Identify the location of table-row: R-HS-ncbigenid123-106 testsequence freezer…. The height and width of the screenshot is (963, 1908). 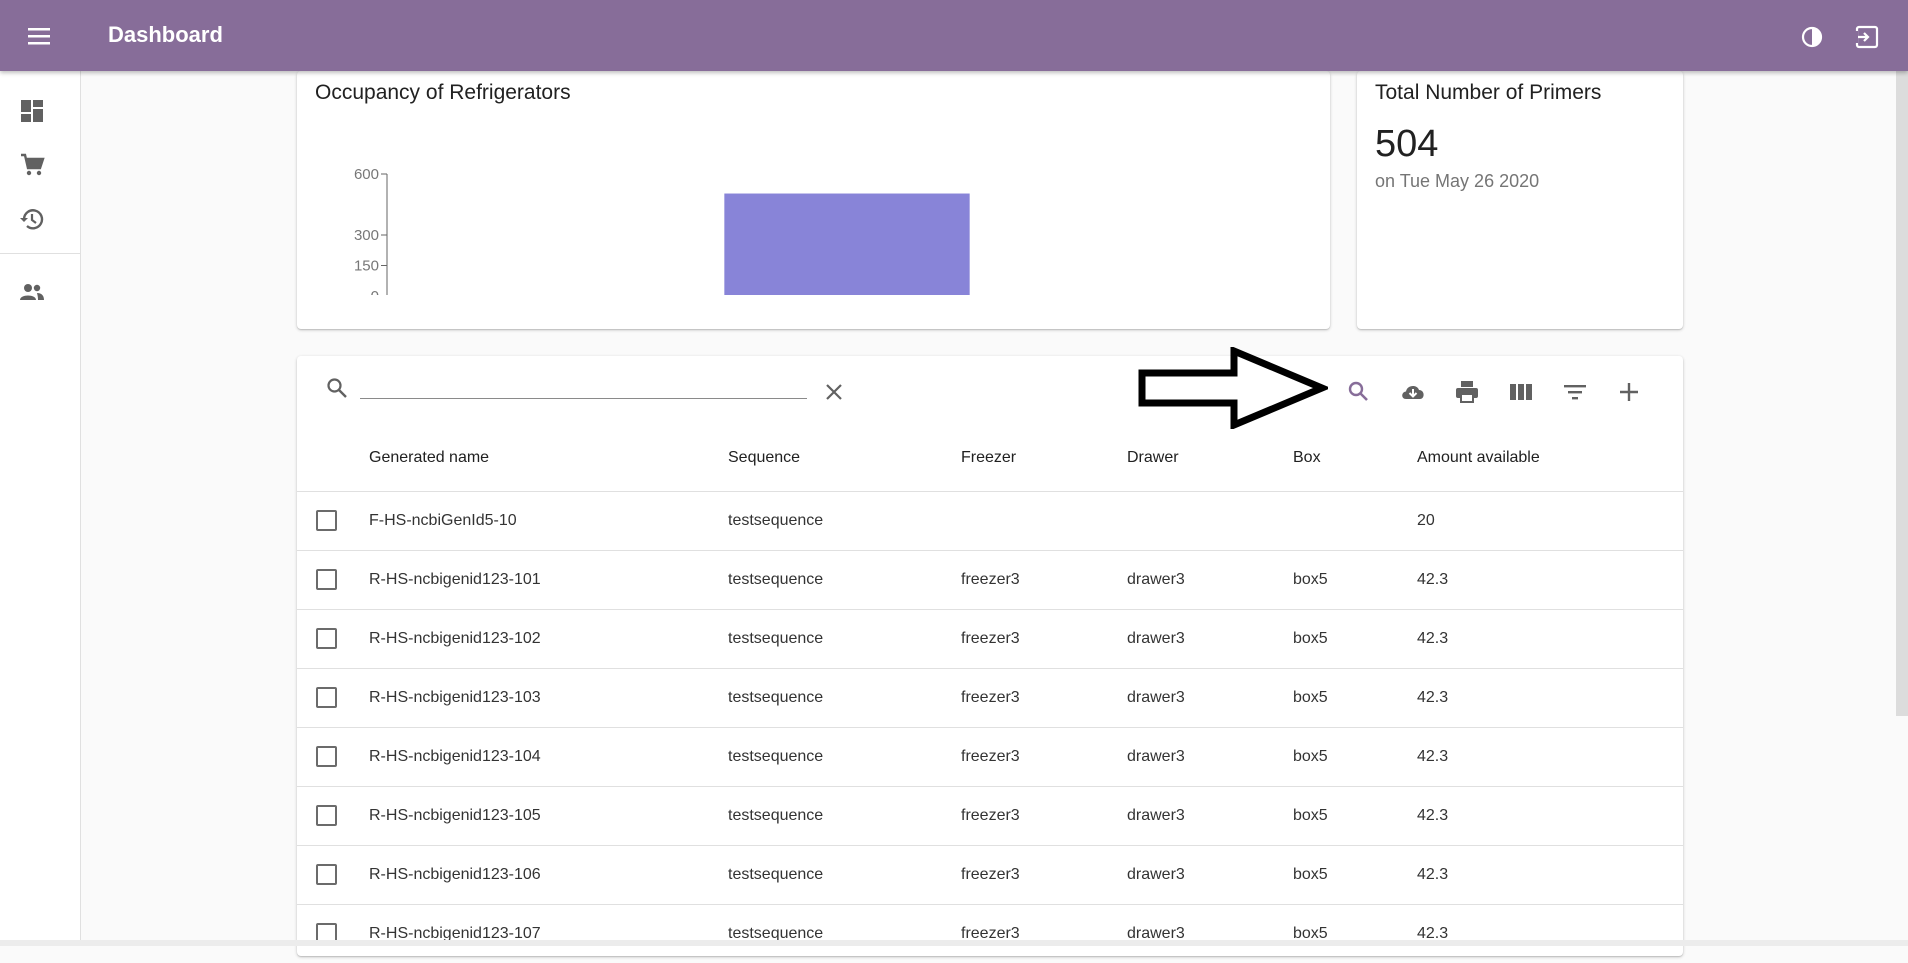
(990, 874).